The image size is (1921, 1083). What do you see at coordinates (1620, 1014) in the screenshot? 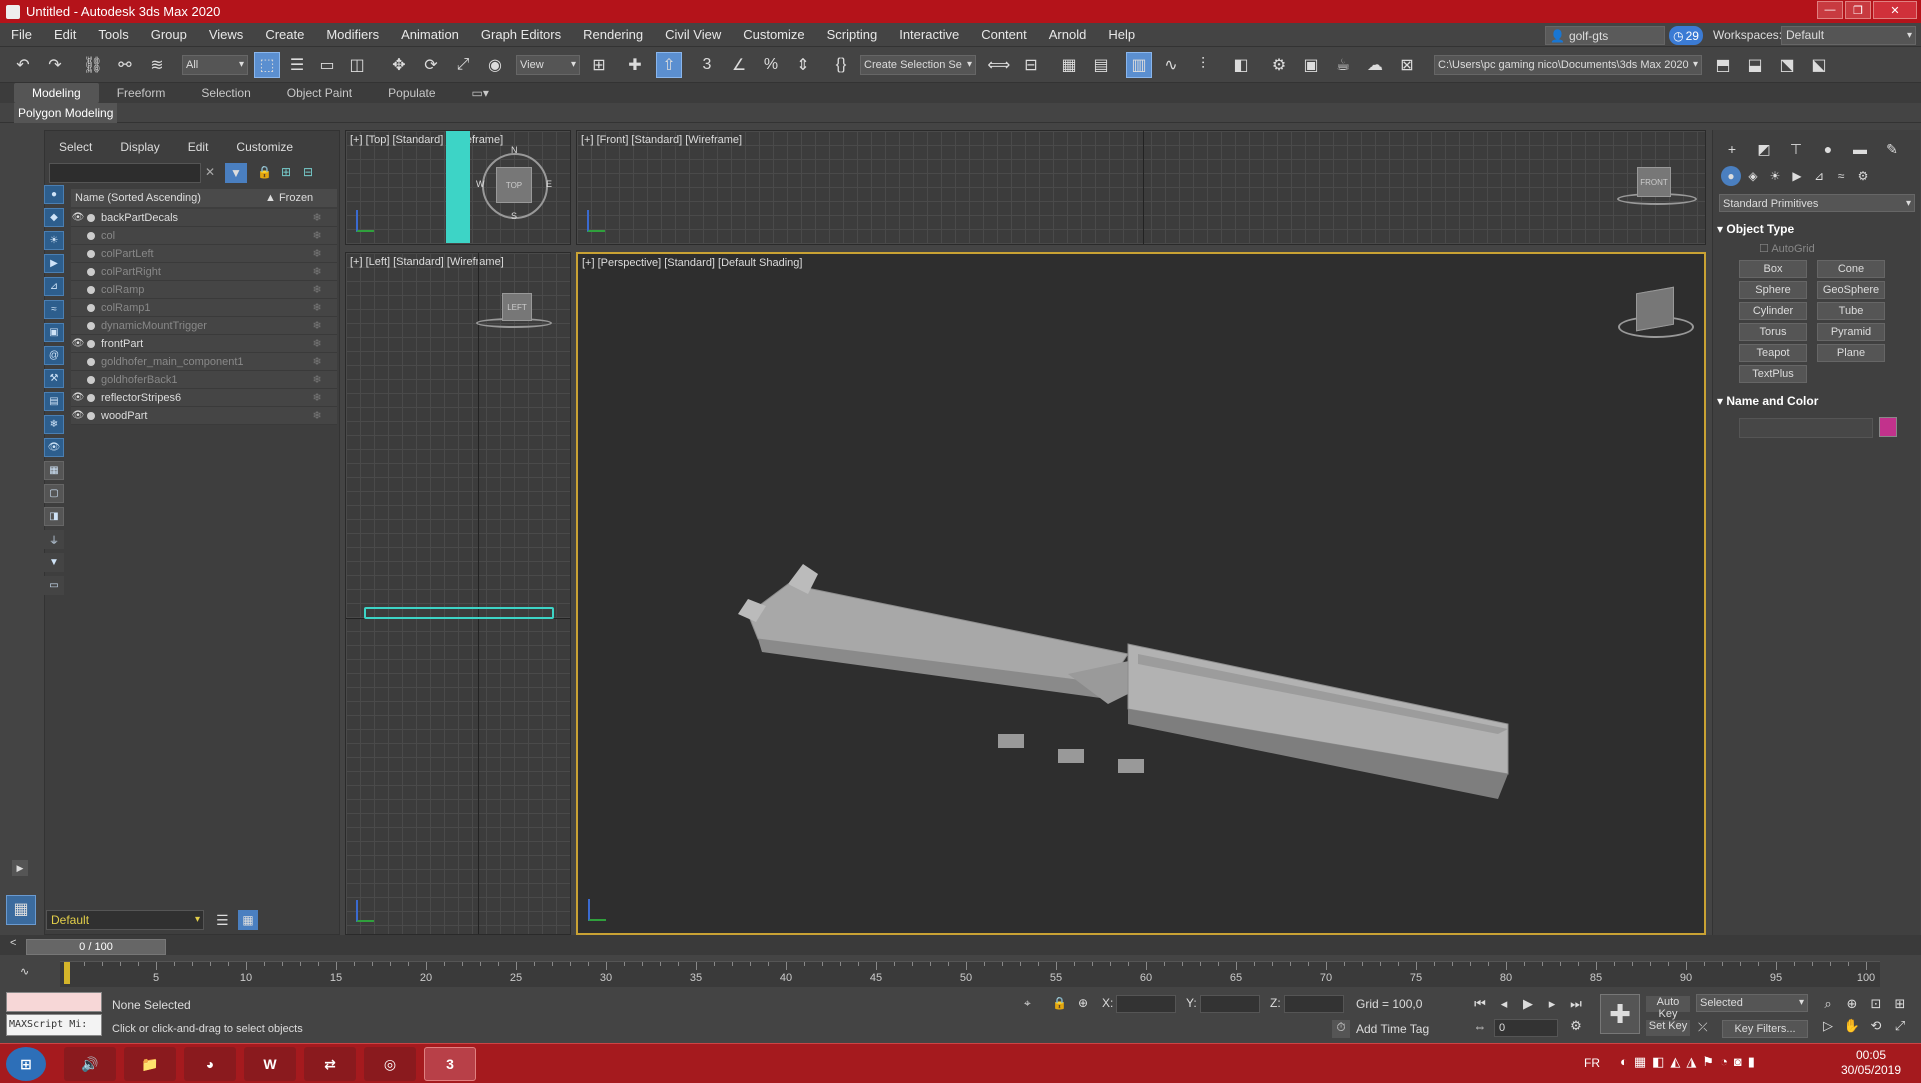
I see `set-keys-icon: ✚` at bounding box center [1620, 1014].